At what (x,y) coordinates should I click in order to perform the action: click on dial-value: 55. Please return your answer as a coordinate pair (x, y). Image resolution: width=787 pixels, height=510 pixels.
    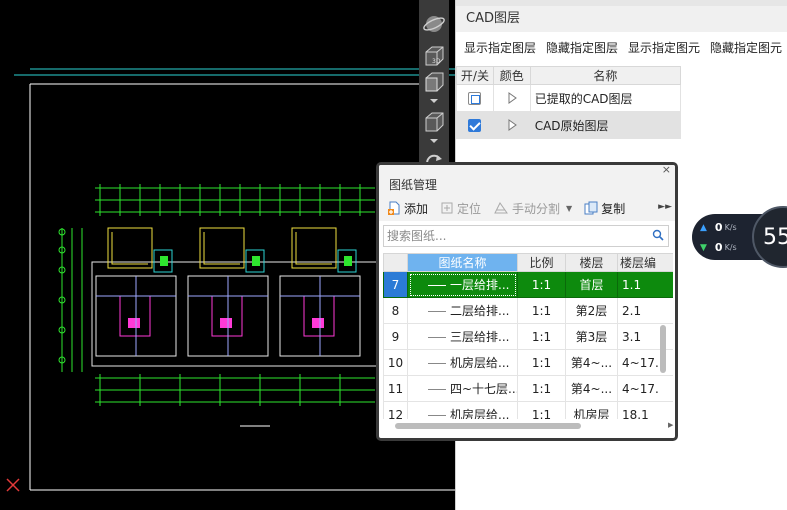
    Looking at the image, I should click on (775, 237).